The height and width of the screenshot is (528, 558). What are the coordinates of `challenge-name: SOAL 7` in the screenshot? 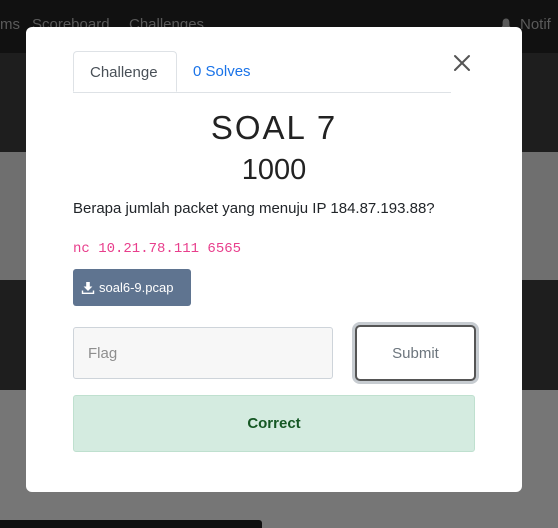 It's located at (274, 127).